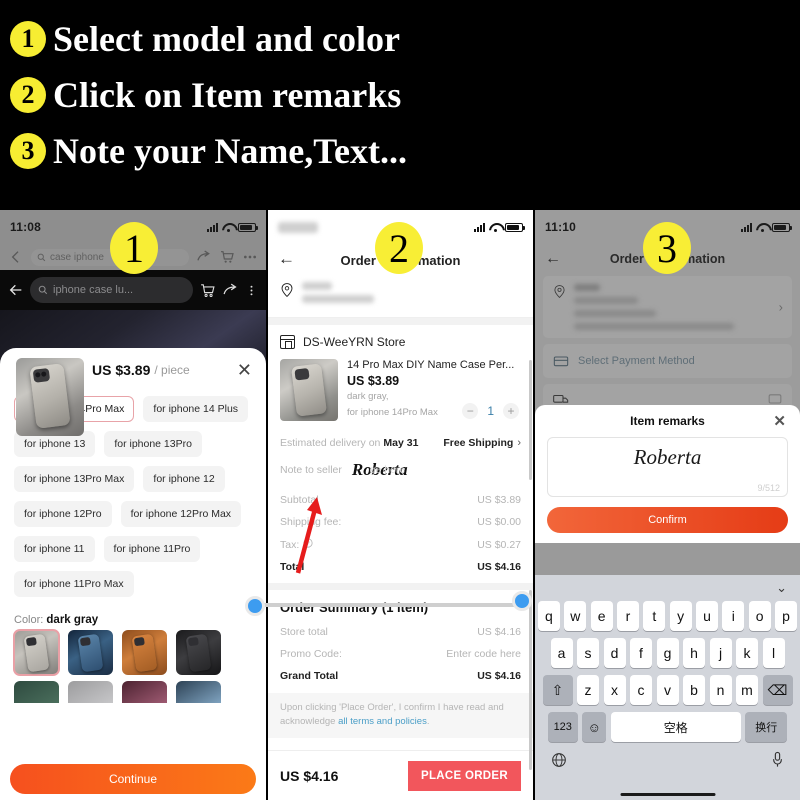 The width and height of the screenshot is (800, 800). What do you see at coordinates (382, 721) in the screenshot?
I see `terms-link: all terms and policies` at bounding box center [382, 721].